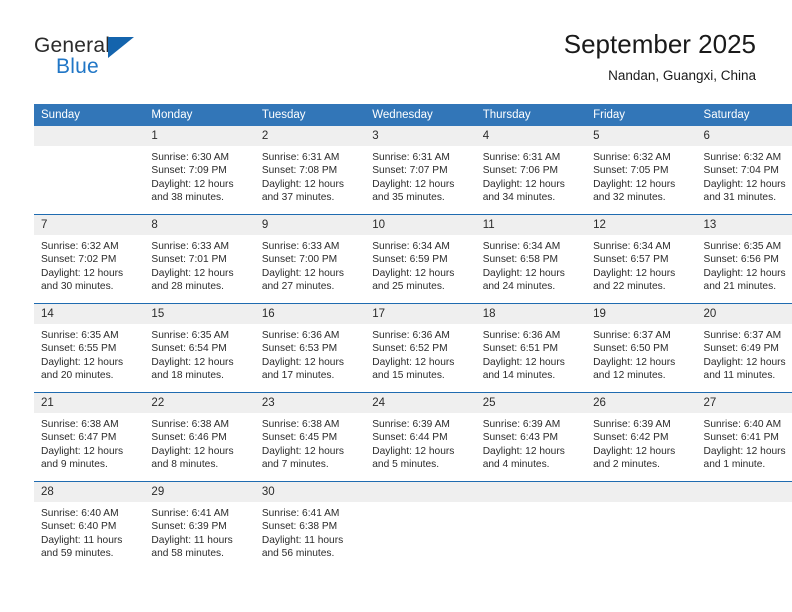 The height and width of the screenshot is (612, 792). I want to click on day-number: 25, so click(531, 403).